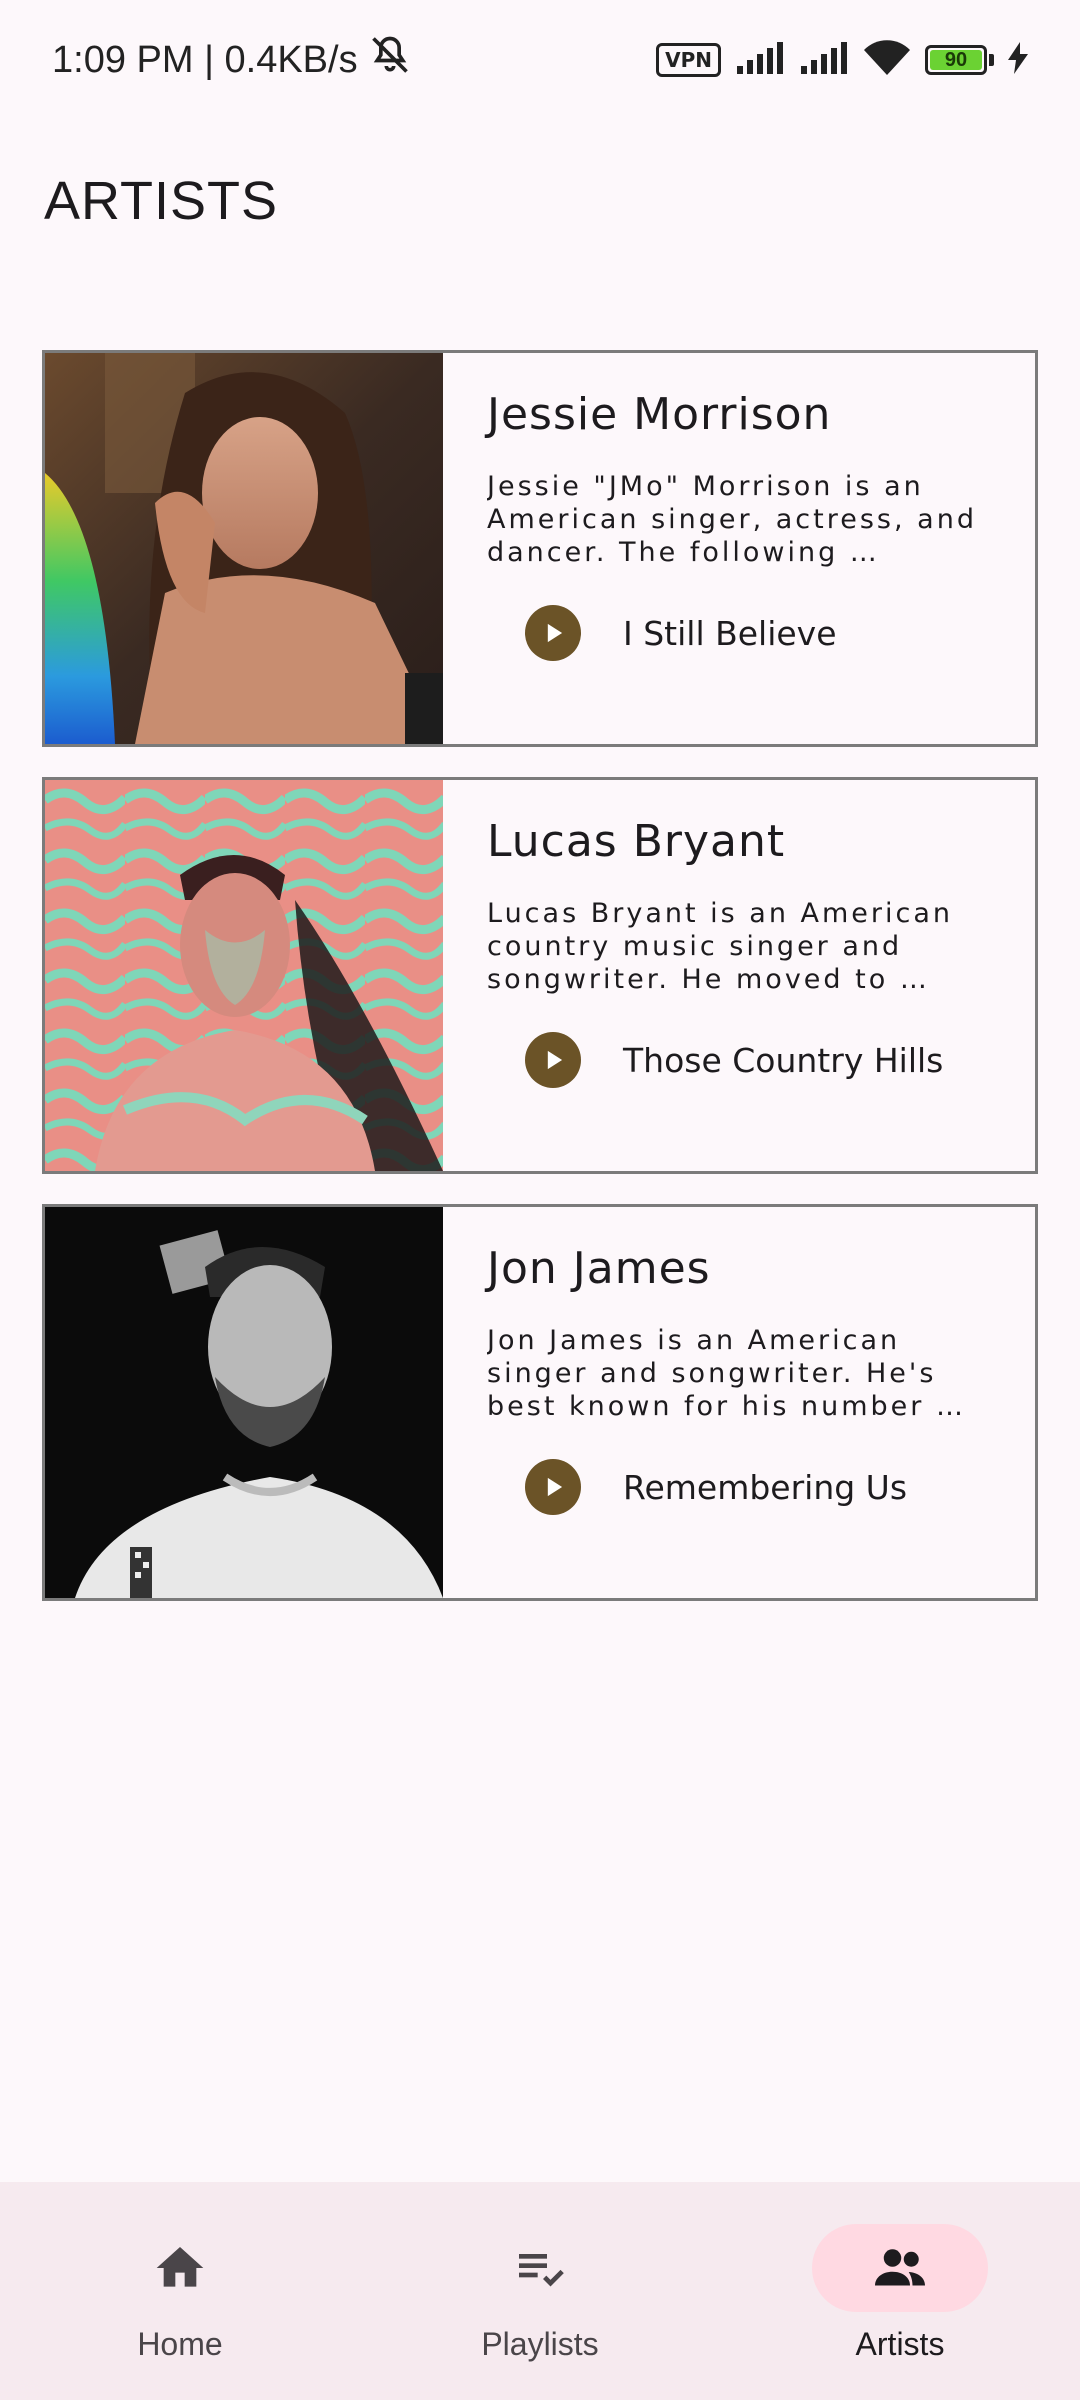 This screenshot has width=1080, height=2400. I want to click on battery-level: 90, so click(956, 59).